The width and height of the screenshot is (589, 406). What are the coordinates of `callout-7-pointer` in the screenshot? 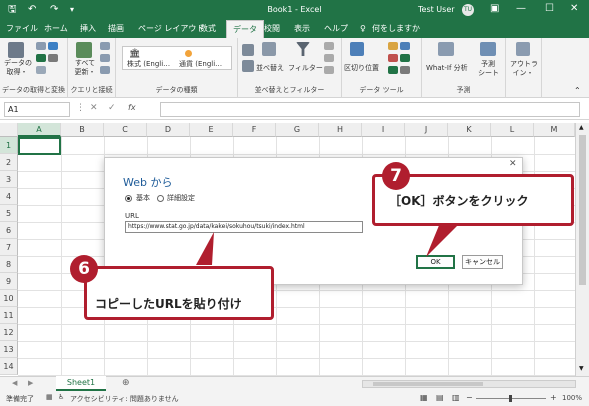 It's located at (443, 240).